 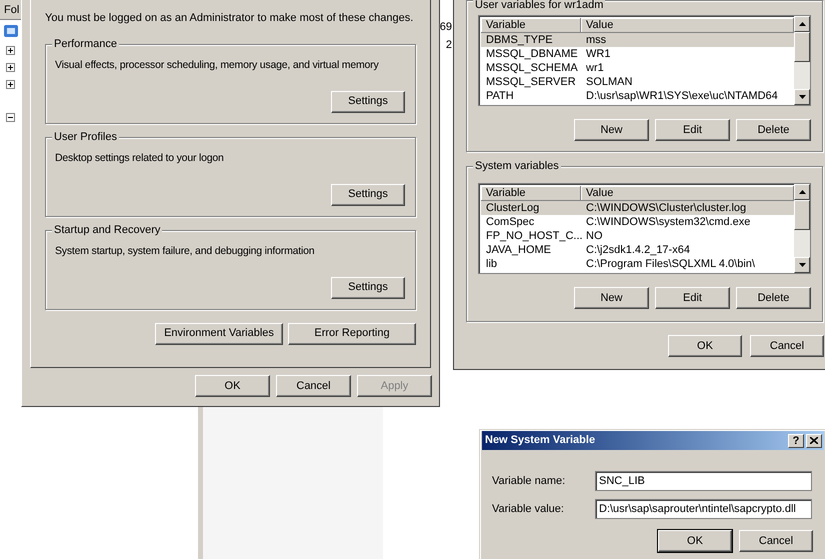 What do you see at coordinates (540, 440) in the screenshot?
I see `dialog-title: New System Variable` at bounding box center [540, 440].